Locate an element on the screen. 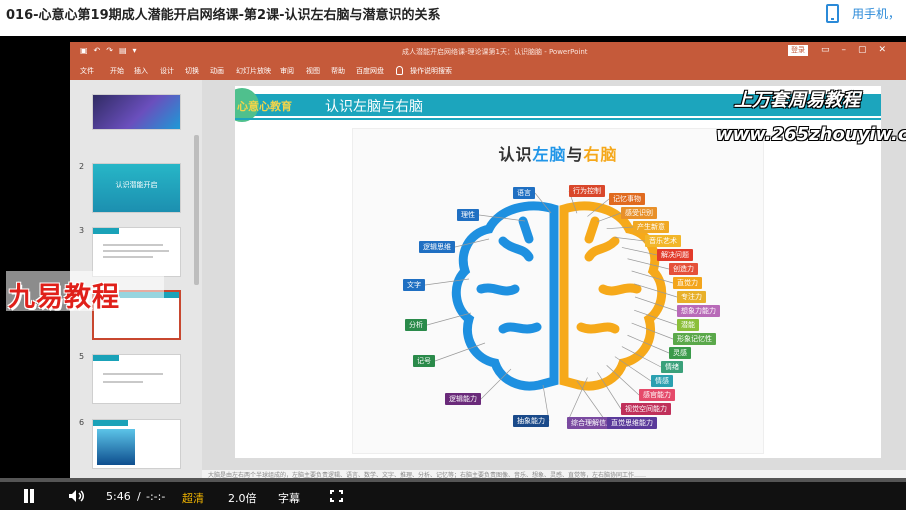 The image size is (906, 510). fullscreen-icon is located at coordinates (336, 496).